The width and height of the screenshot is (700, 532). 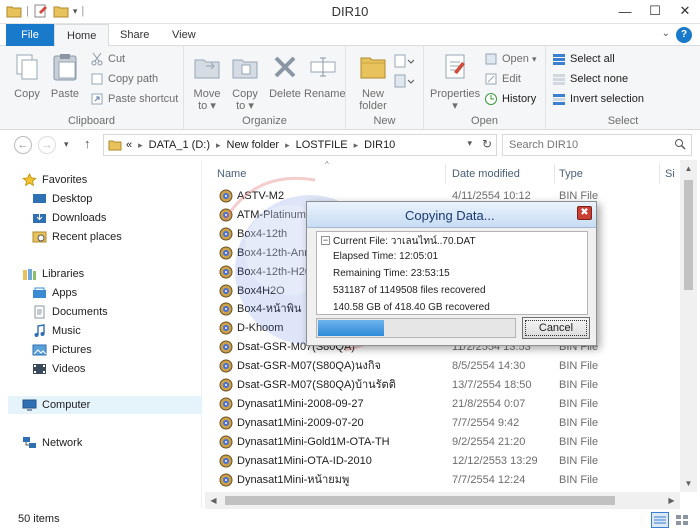 I want to click on address-dropdown-icon: ▾, so click(x=469, y=143).